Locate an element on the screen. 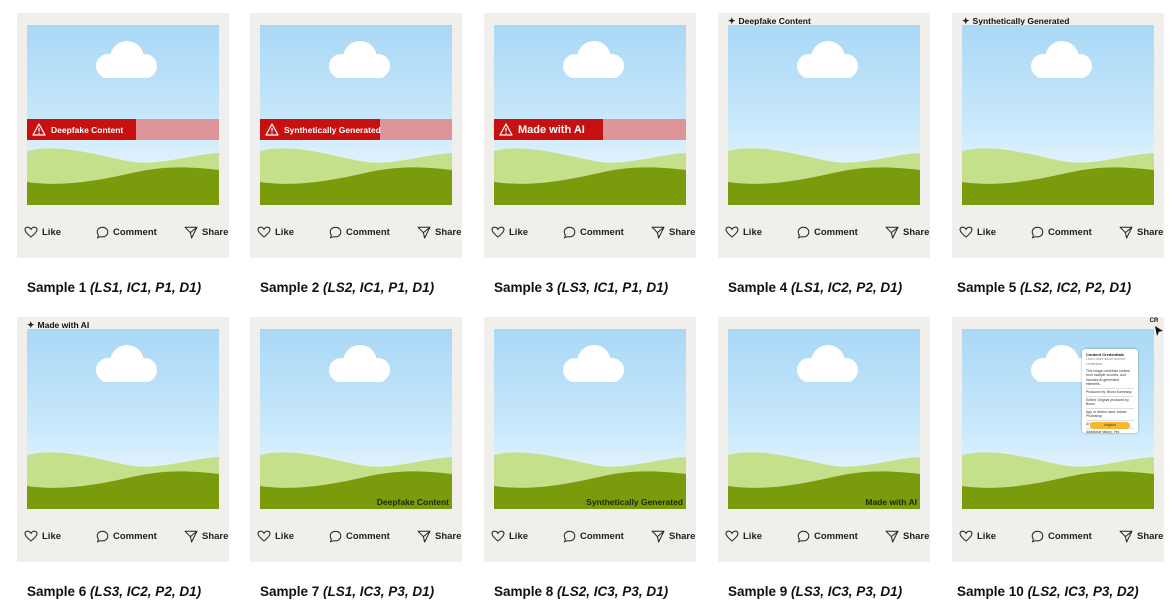 The height and width of the screenshot is (605, 1174). sample-name: Sample 5 is located at coordinates (987, 287).